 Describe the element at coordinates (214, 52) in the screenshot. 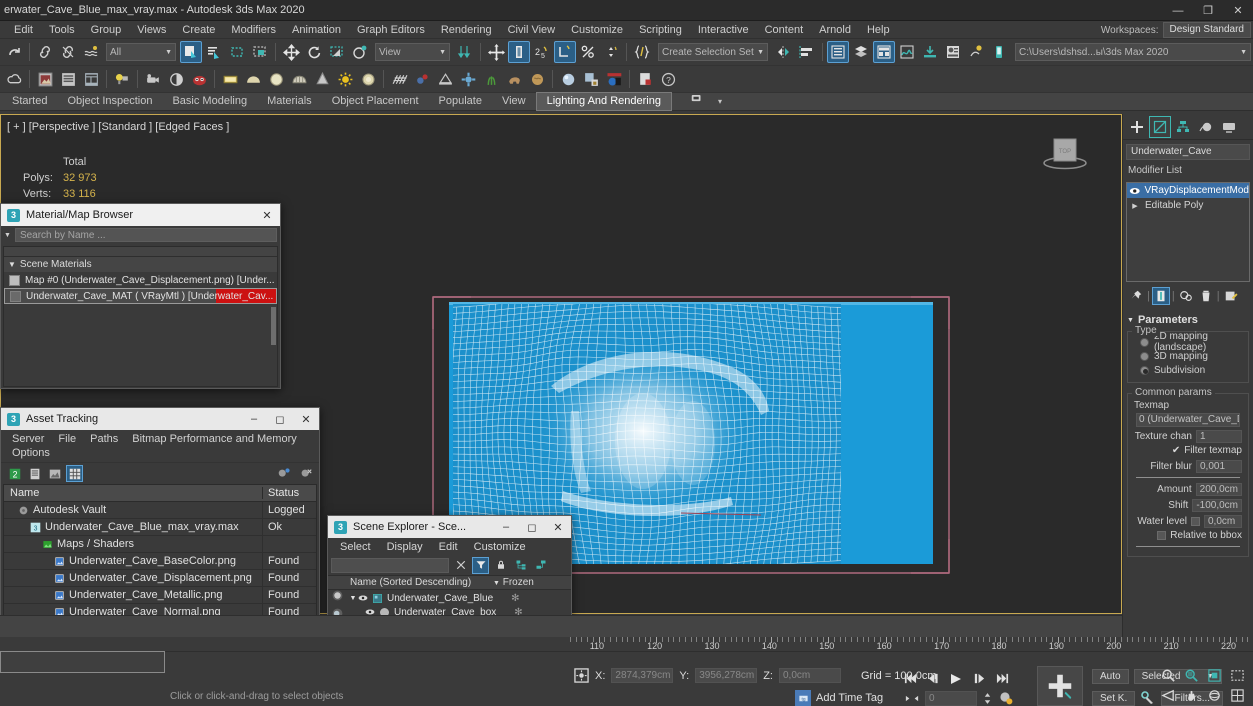

I see `select-by-name-icon` at that location.